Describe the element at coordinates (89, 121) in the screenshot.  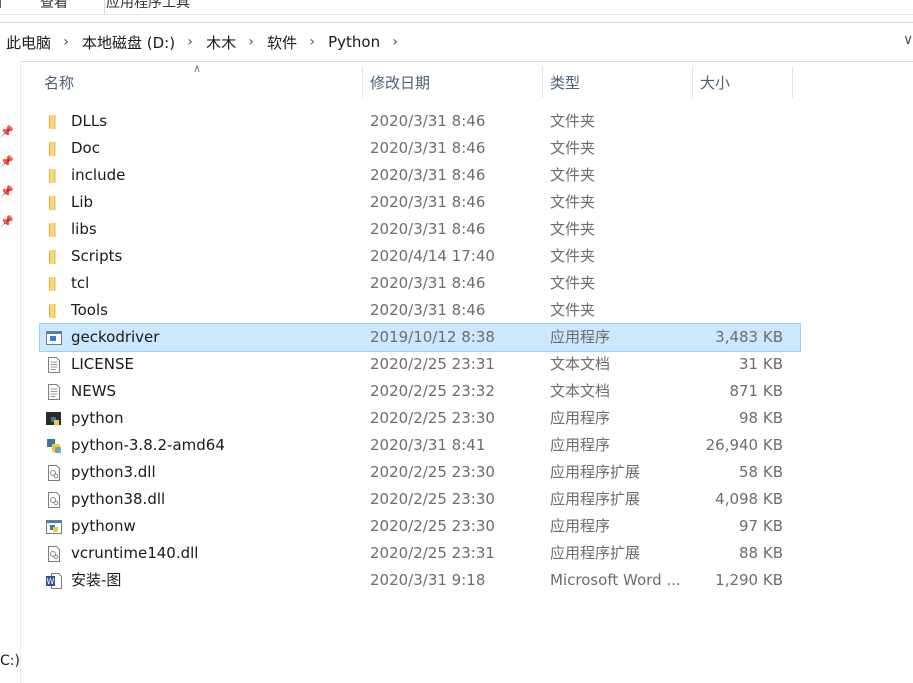
I see `file-name: DLLs` at that location.